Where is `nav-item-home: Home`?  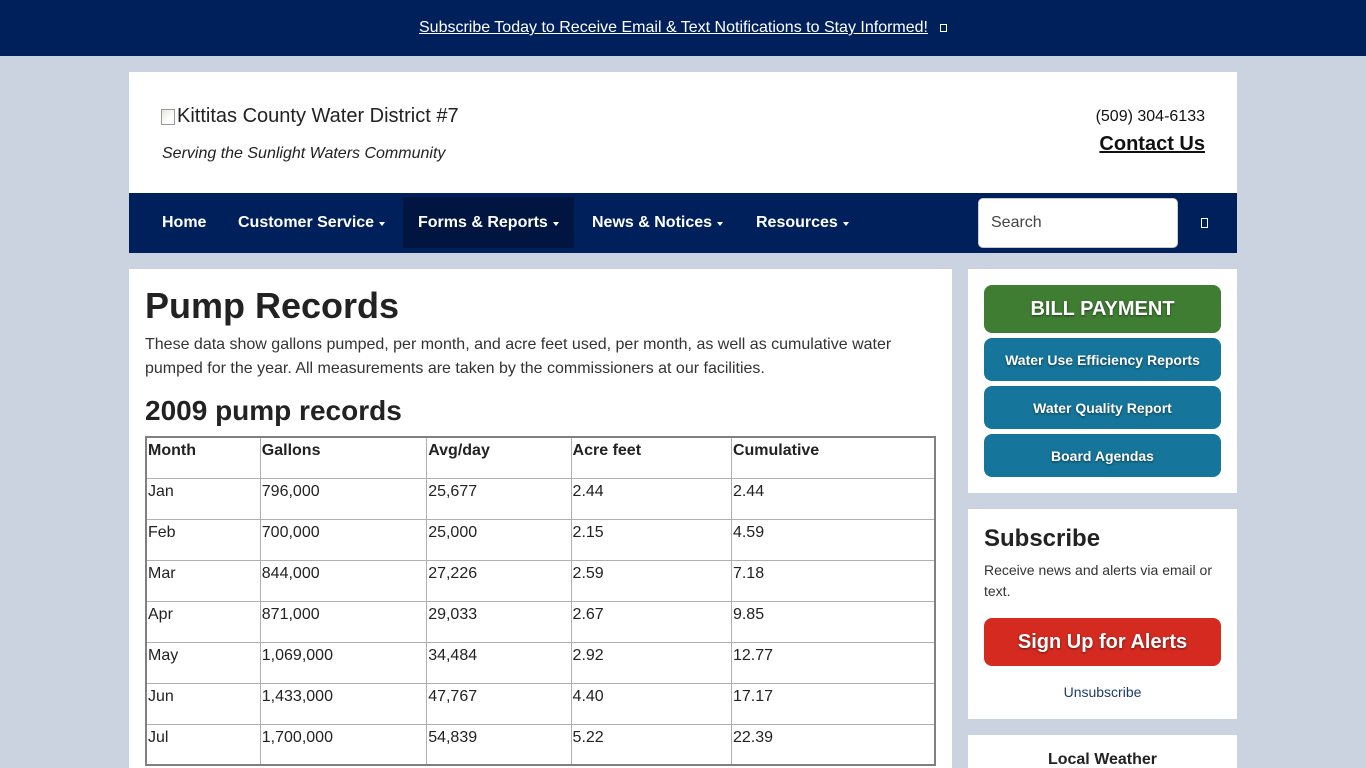 nav-item-home: Home is located at coordinates (184, 222).